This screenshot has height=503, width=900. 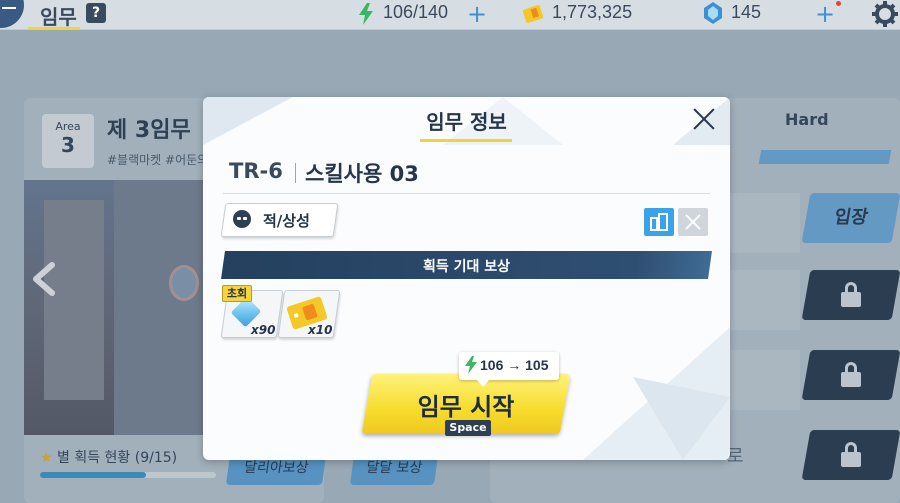 I want to click on gems-value: 145, so click(x=746, y=12).